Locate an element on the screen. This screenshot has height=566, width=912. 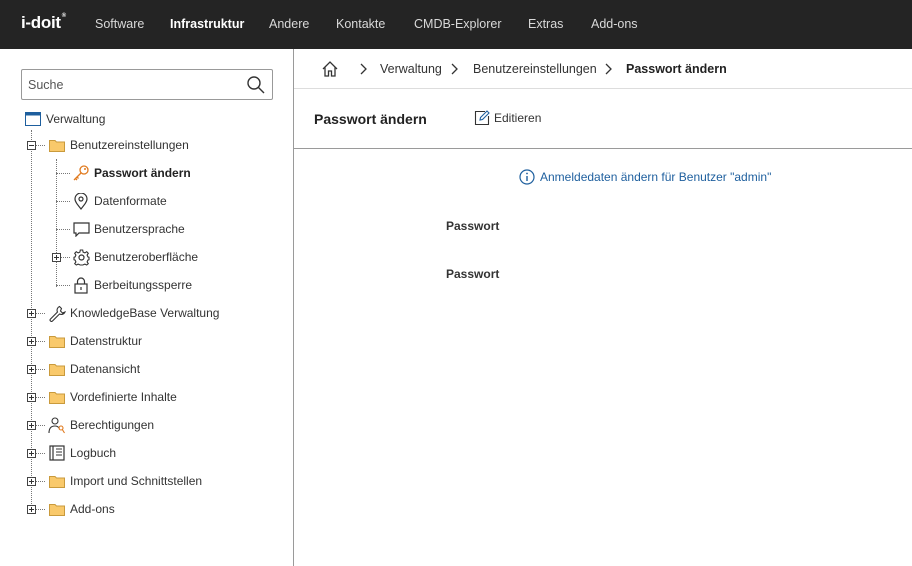
tree-item-benutzeroberflaeche: Benutzeroberfläche is located at coordinates (135, 257).